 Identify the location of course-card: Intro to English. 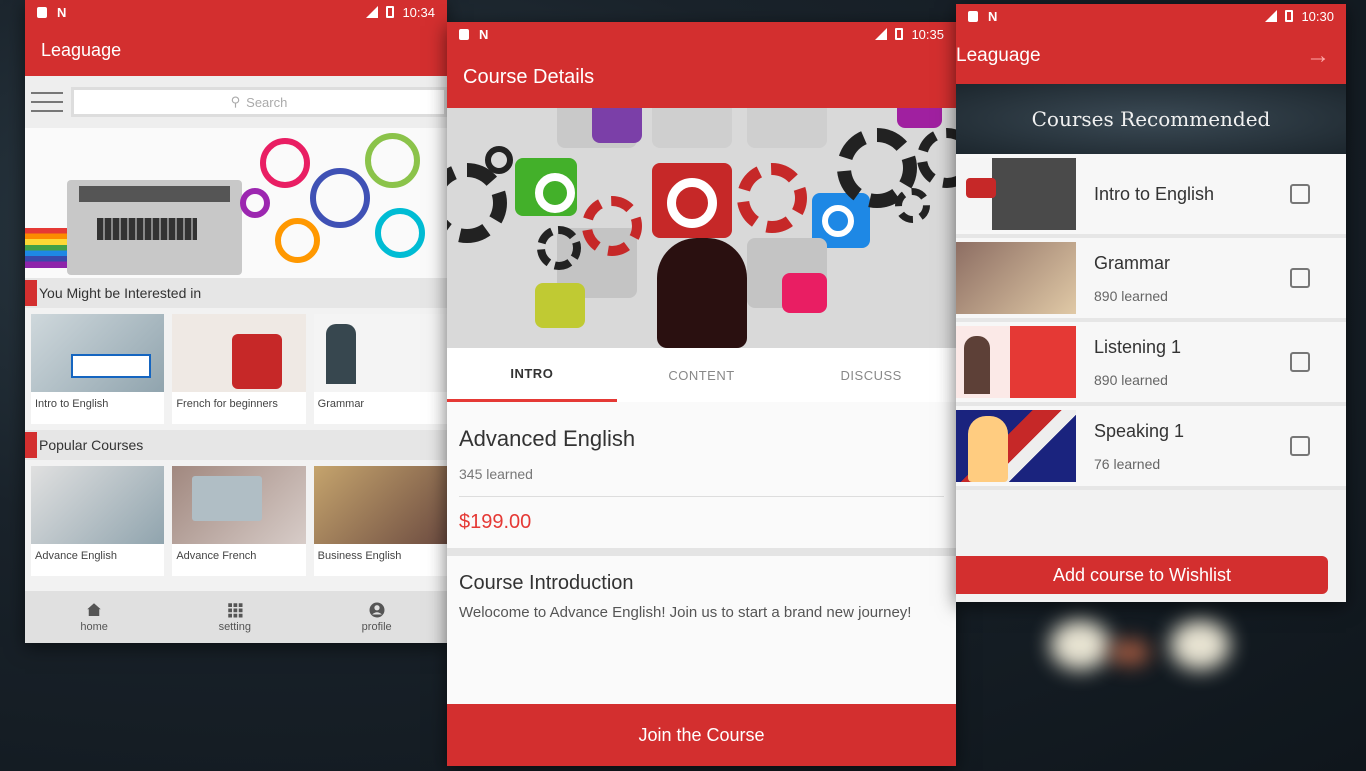
(98, 369).